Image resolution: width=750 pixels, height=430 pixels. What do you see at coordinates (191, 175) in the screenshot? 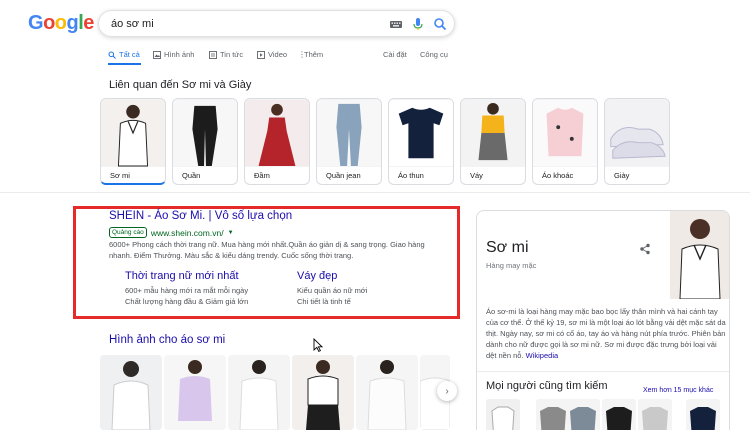
I see `related-label: Quần` at bounding box center [191, 175].